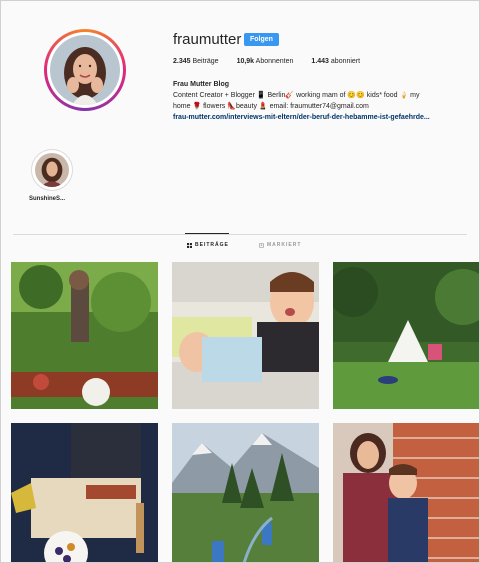 This screenshot has height=563, width=480. What do you see at coordinates (261, 39) in the screenshot?
I see `follow-button: Folgen` at bounding box center [261, 39].